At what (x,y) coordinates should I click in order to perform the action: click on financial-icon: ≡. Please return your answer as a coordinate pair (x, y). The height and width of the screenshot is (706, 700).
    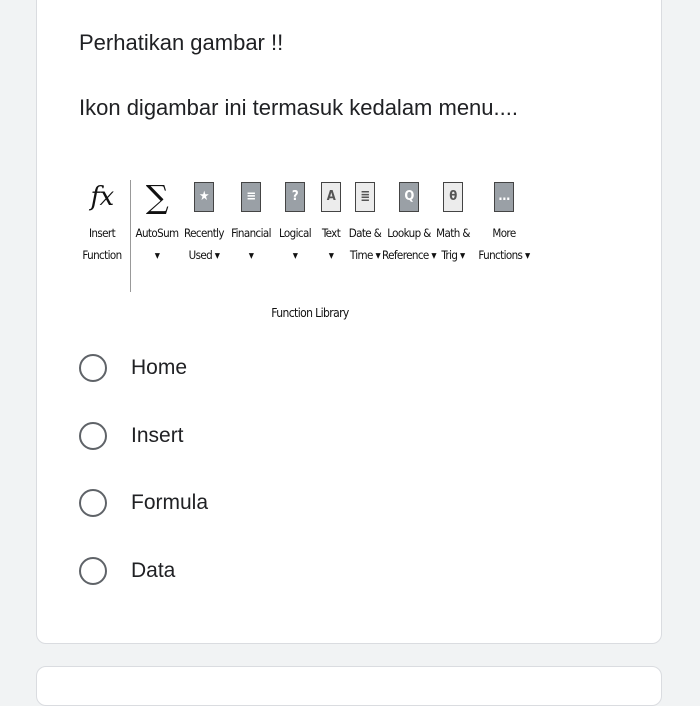
    Looking at the image, I should click on (251, 197).